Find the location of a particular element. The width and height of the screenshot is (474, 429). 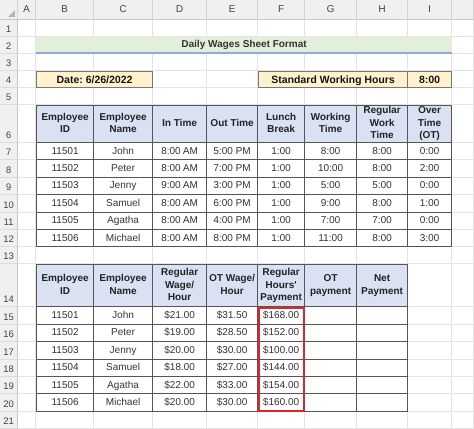

table-header: OT payment is located at coordinates (331, 286).